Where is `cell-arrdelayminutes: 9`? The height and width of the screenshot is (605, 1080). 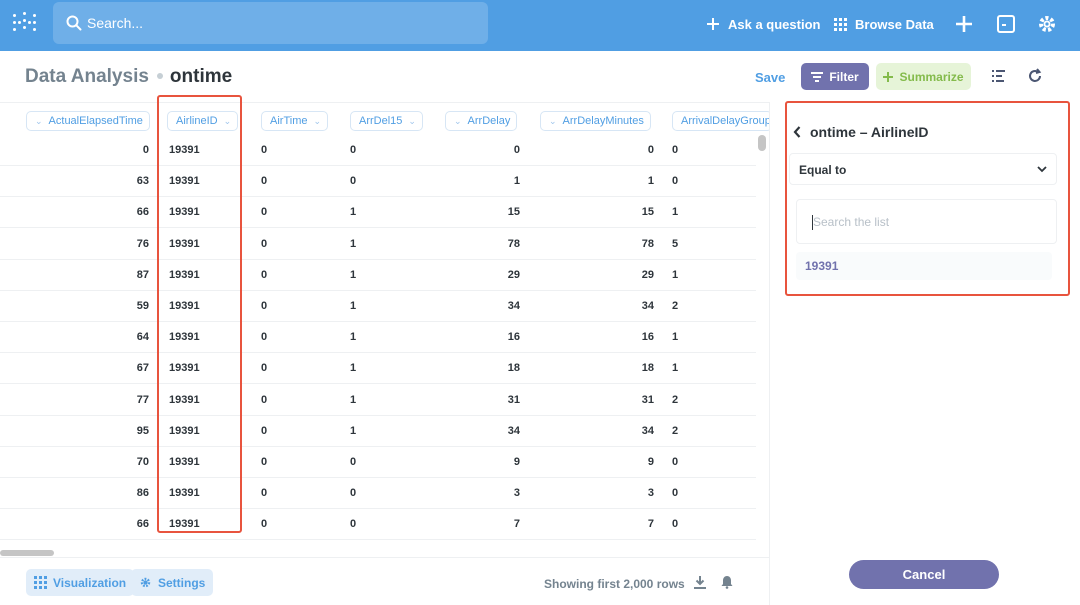 cell-arrdelayminutes: 9 is located at coordinates (651, 462).